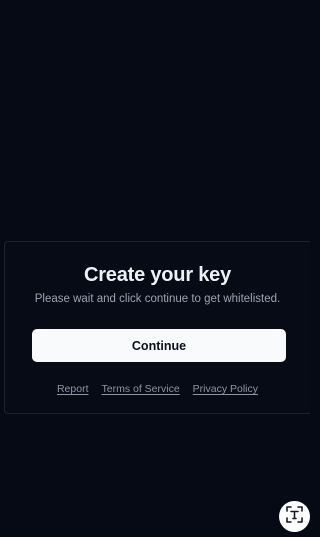 This screenshot has width=320, height=537. What do you see at coordinates (140, 389) in the screenshot?
I see `terms-of-service-link: Terms of Service` at bounding box center [140, 389].